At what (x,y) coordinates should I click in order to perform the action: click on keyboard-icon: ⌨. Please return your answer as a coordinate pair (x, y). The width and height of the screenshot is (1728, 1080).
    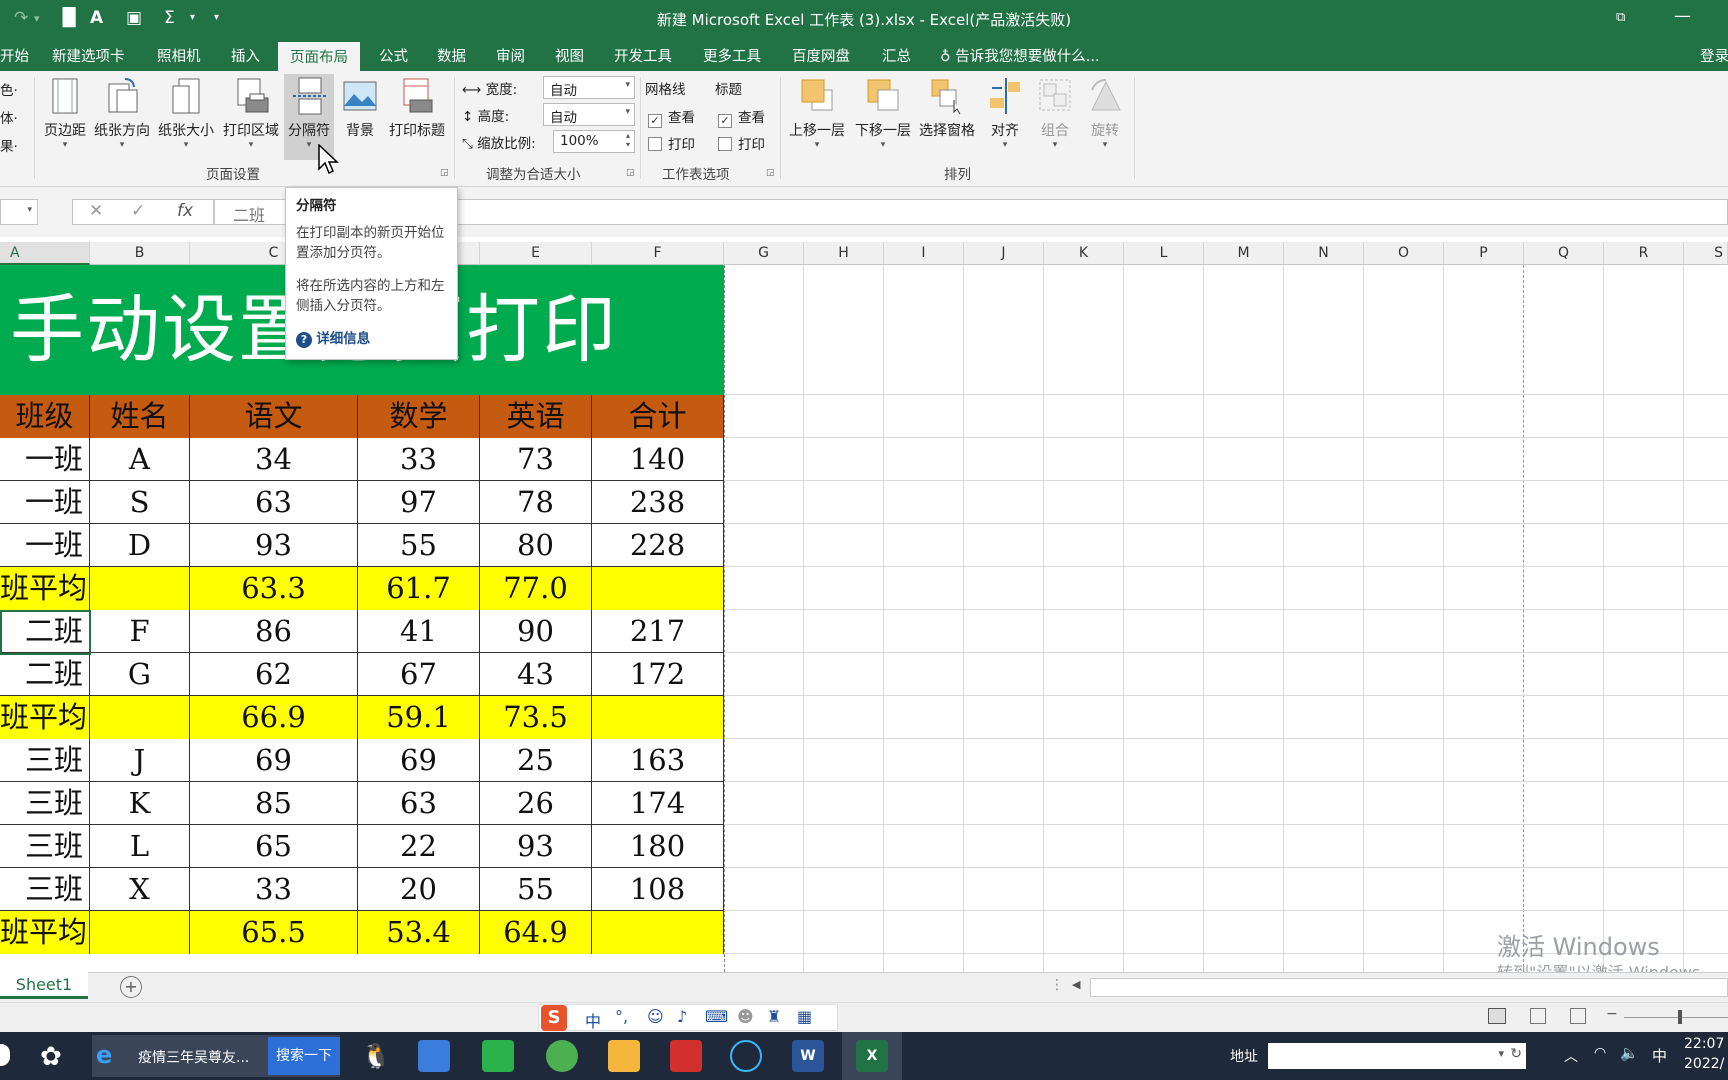
    Looking at the image, I should click on (716, 1016).